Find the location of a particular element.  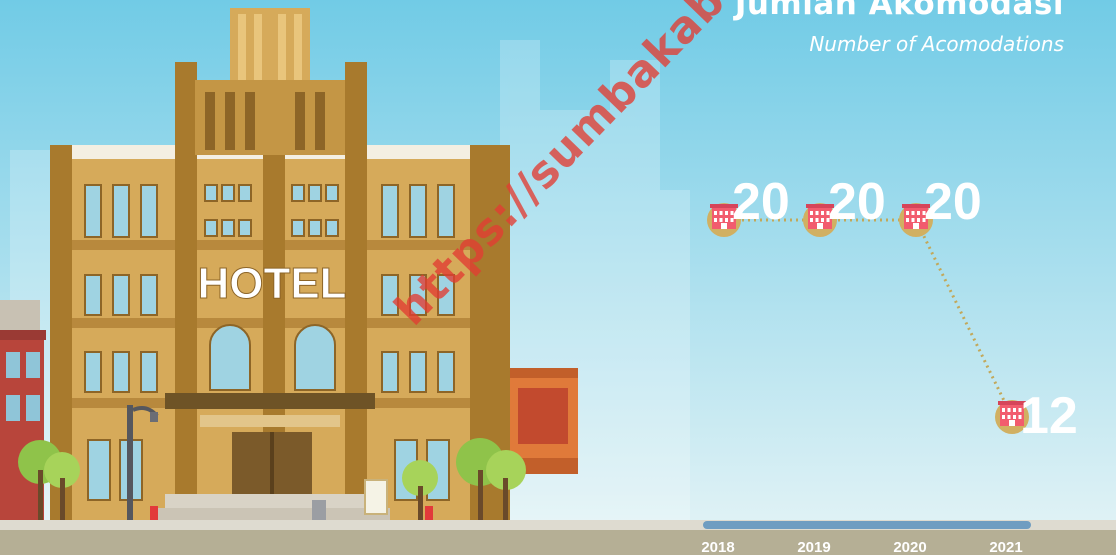

page-subtitle: Number of Acomodations is located at coordinates (936, 44).